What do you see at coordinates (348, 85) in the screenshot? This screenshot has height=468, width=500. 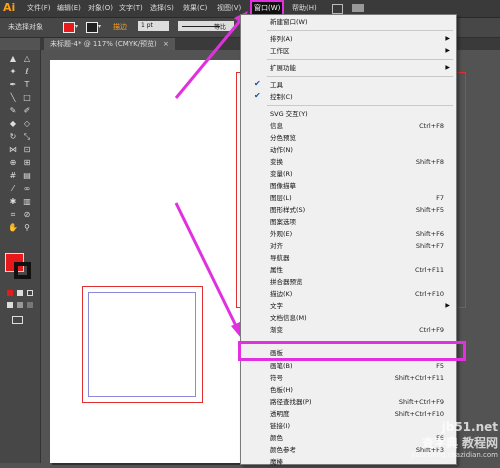 I see `menu-item-tools: ✔ 工具` at bounding box center [348, 85].